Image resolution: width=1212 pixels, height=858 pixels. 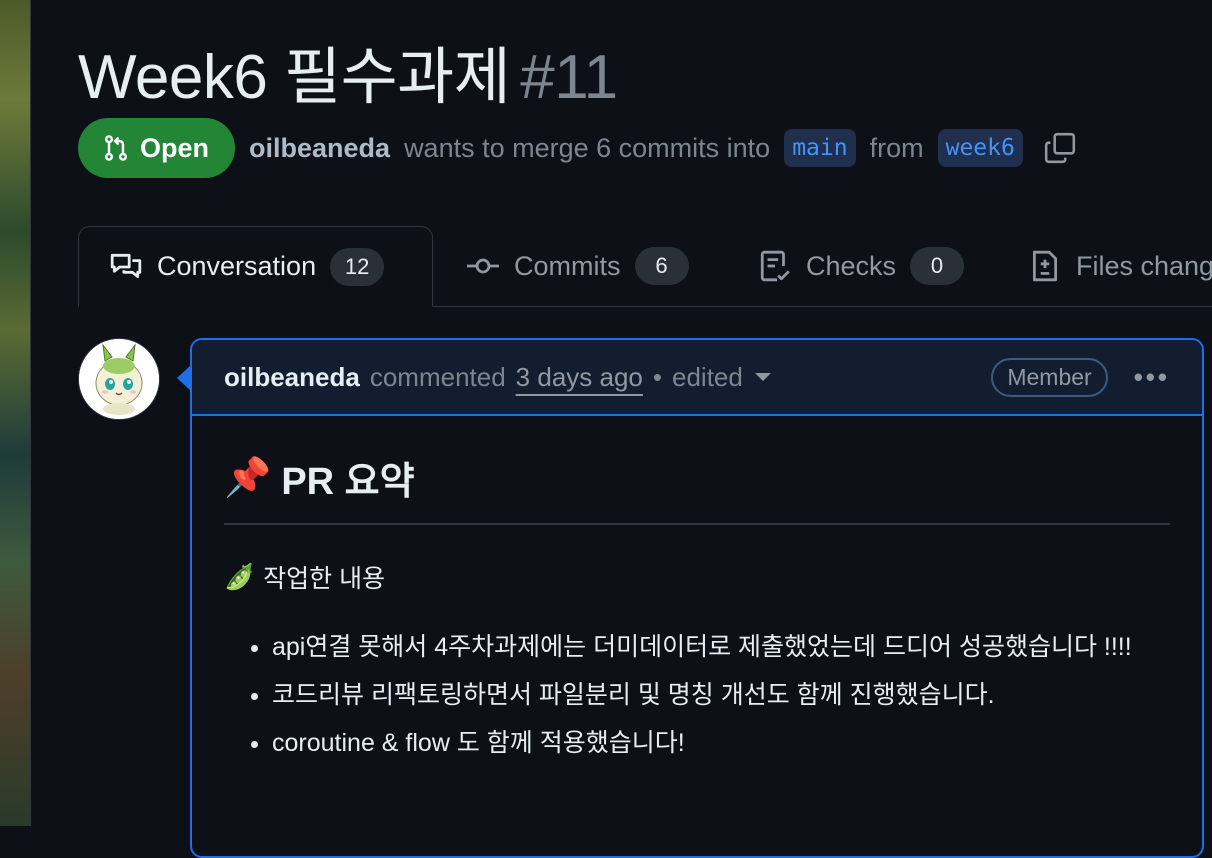 I want to click on base-branch-label: main, so click(x=820, y=148).